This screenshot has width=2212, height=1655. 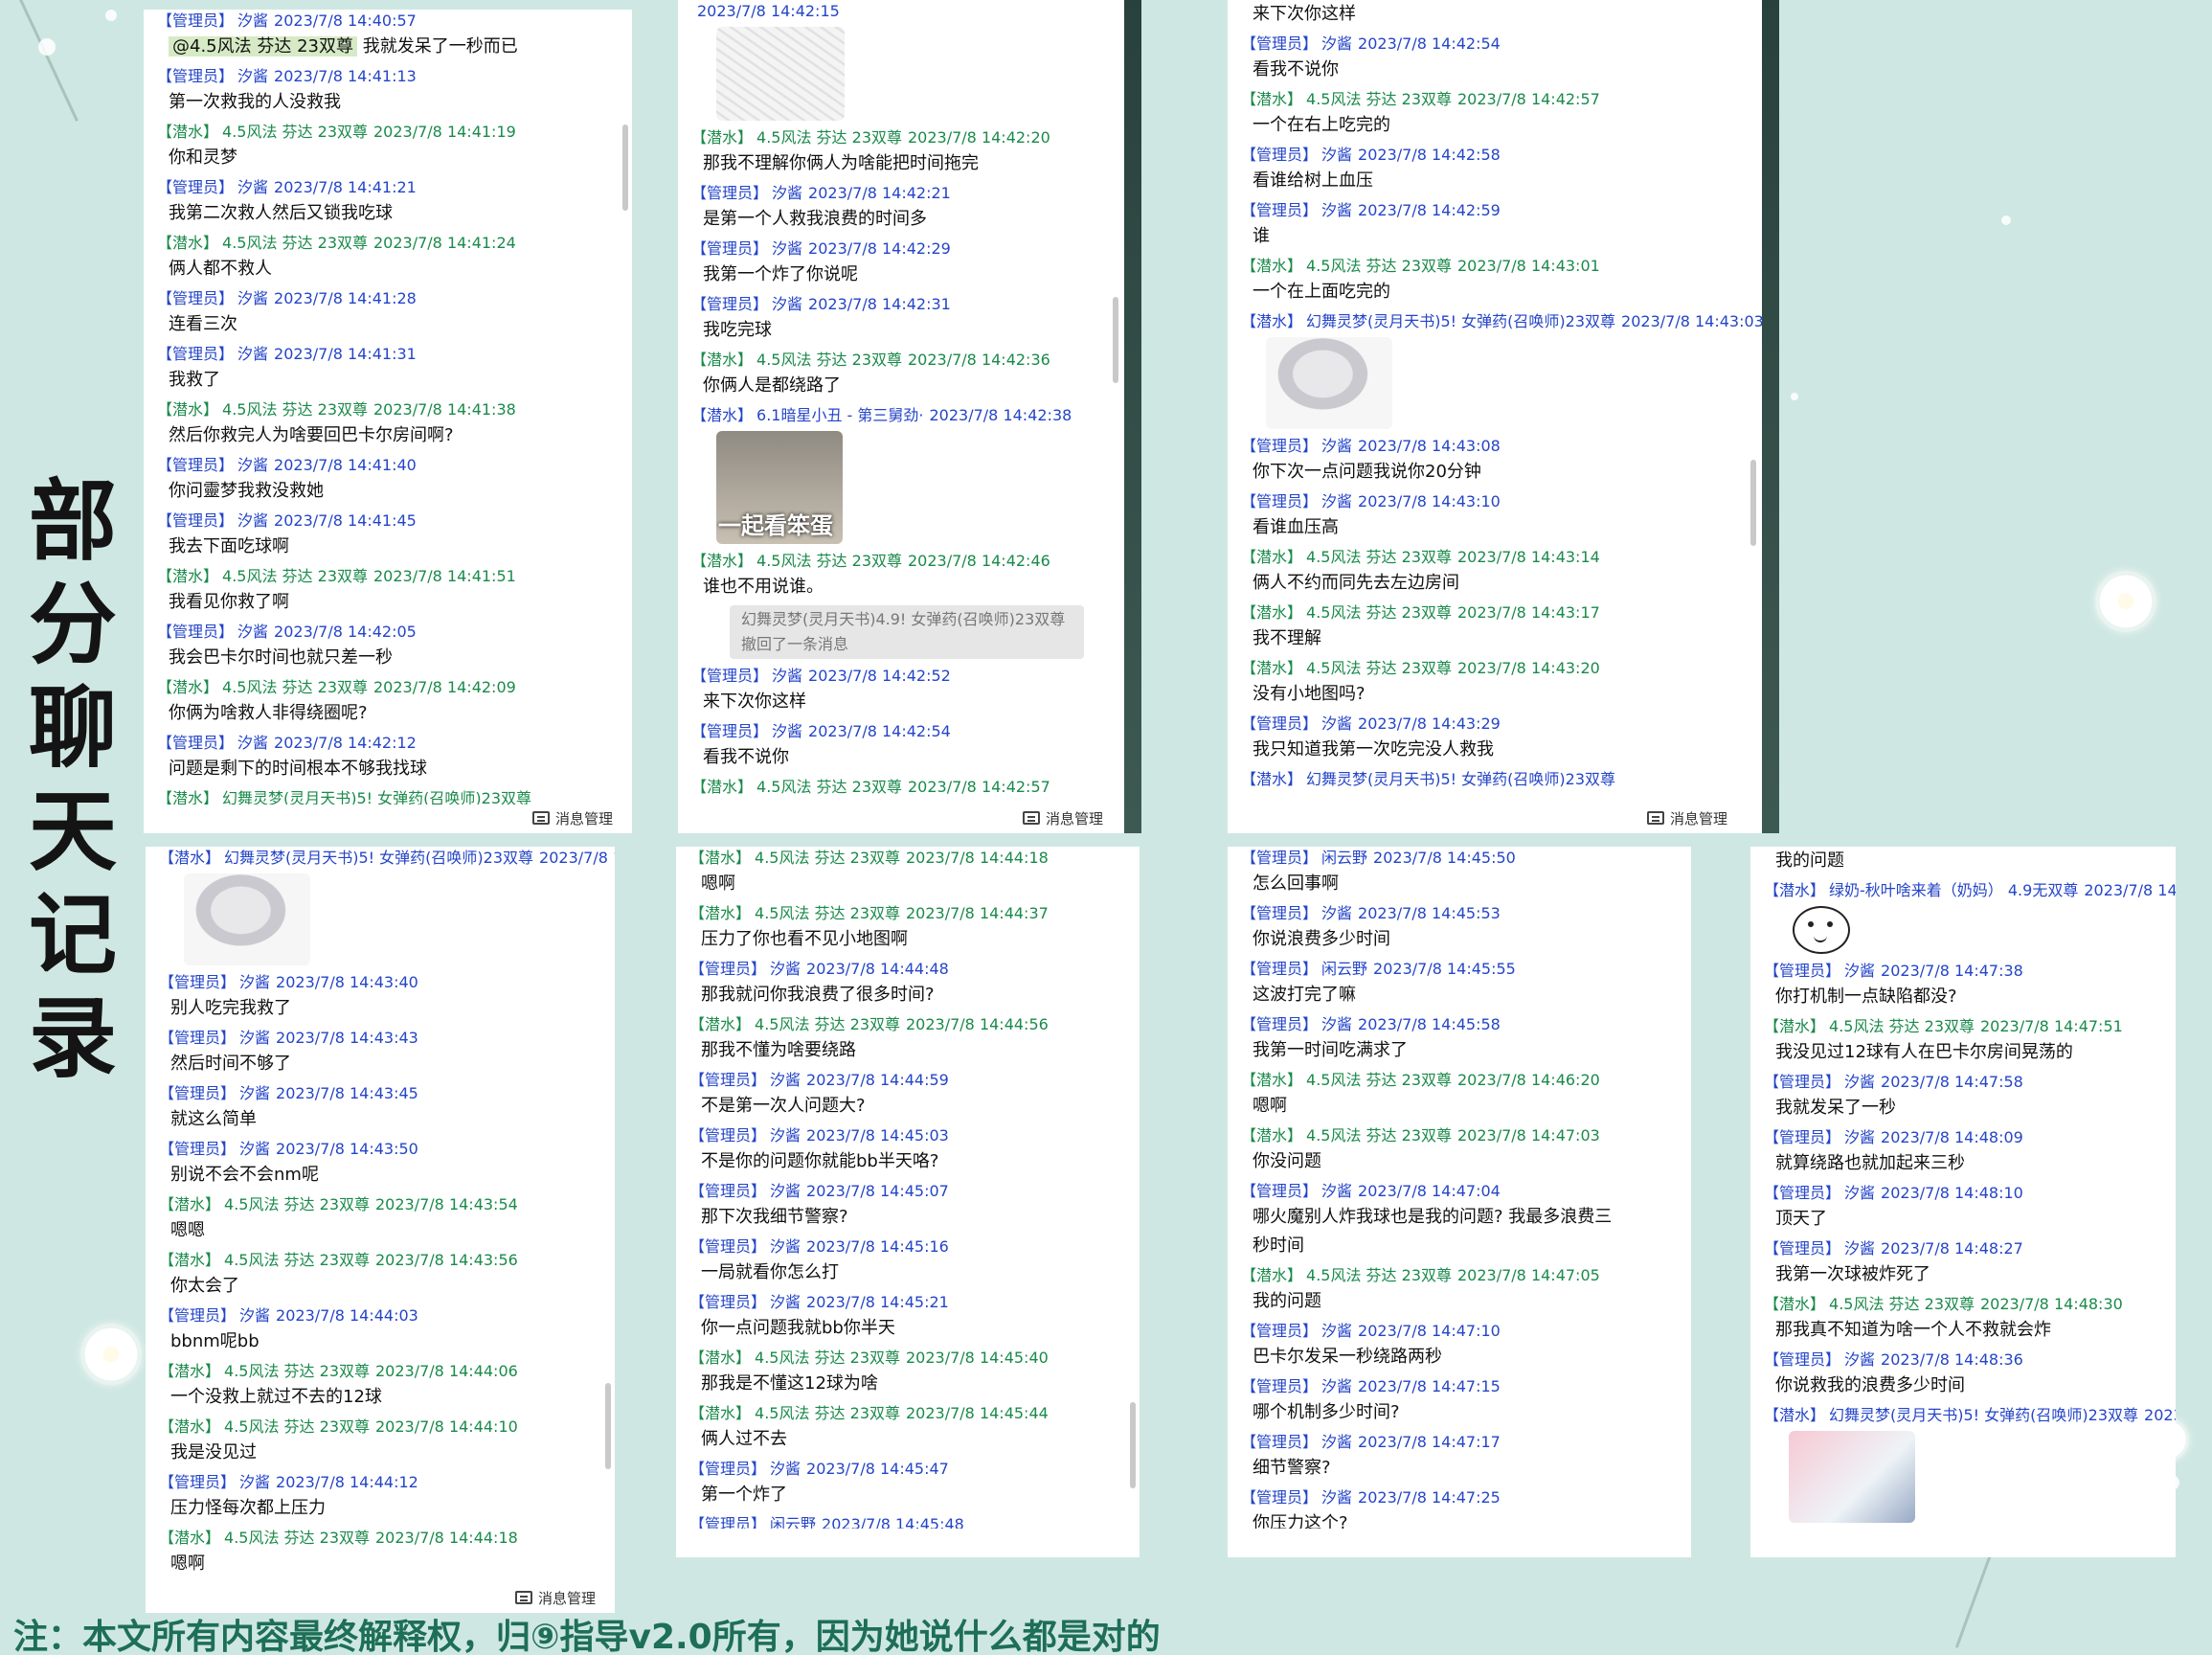 I want to click on chat-message: 【管理员】 闲云野 2023/7/8 14:45:50 怎么回事啊, so click(x=1466, y=873).